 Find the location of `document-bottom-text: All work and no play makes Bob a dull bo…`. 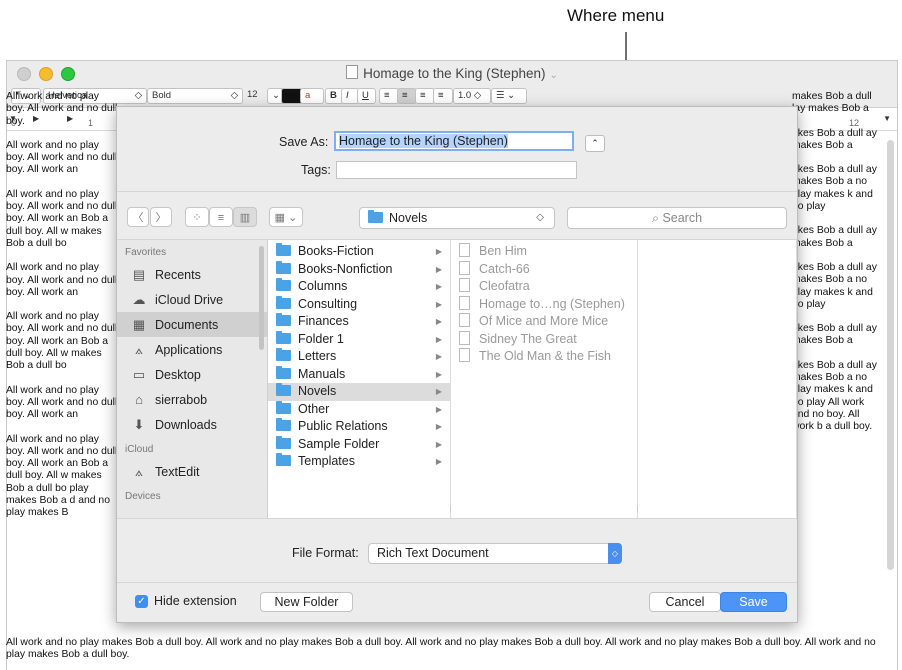

document-bottom-text: All work and no play makes Bob a dull bo… is located at coordinates (446, 649).